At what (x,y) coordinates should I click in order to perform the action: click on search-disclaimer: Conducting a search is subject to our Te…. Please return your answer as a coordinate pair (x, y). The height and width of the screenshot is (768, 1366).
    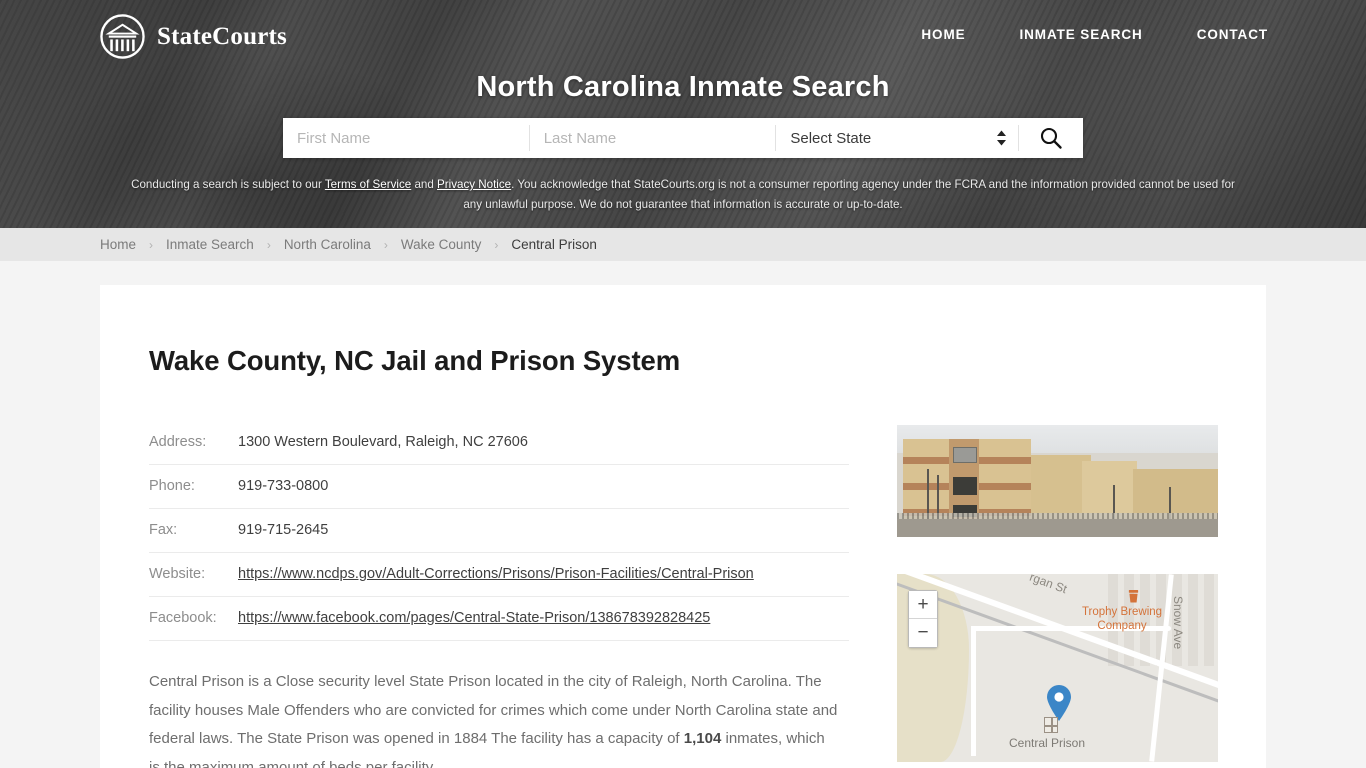
    Looking at the image, I should click on (683, 195).